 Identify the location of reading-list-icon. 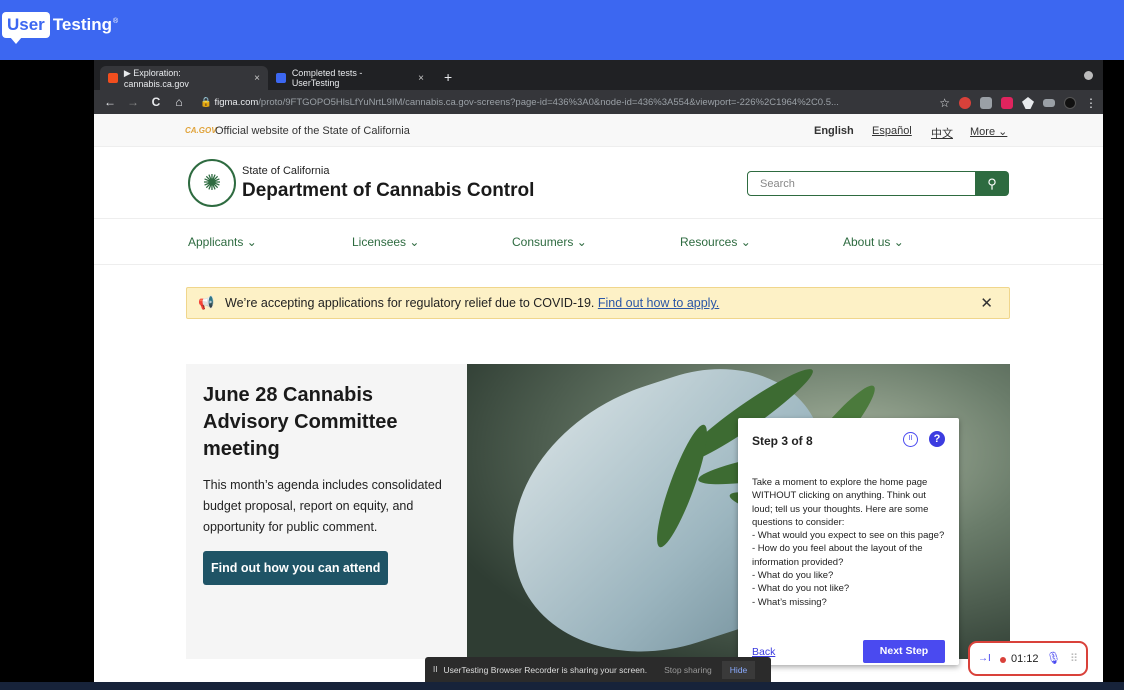
(1049, 103).